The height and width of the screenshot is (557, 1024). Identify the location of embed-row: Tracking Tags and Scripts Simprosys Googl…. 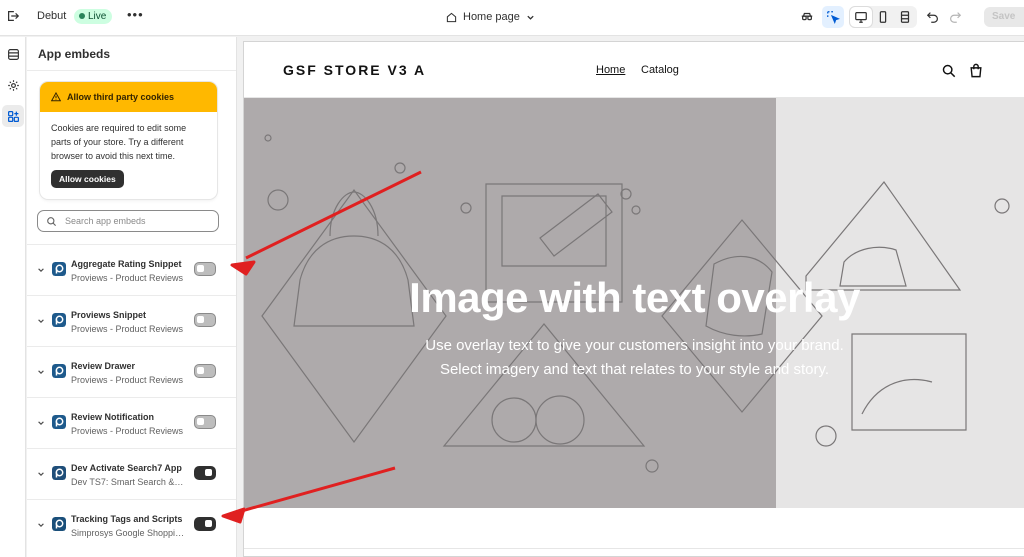
(131, 524).